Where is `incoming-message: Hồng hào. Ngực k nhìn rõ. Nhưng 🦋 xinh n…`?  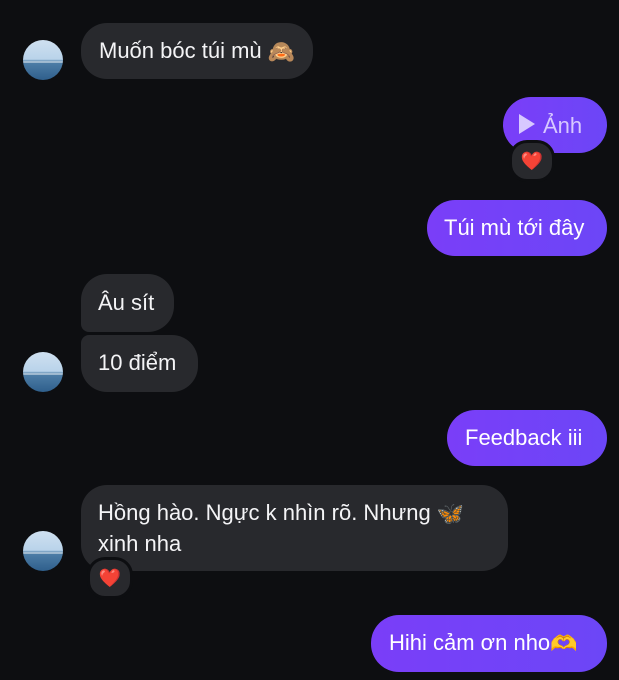
incoming-message: Hồng hào. Ngực k nhìn rõ. Nhưng 🦋 xinh n… is located at coordinates (294, 528).